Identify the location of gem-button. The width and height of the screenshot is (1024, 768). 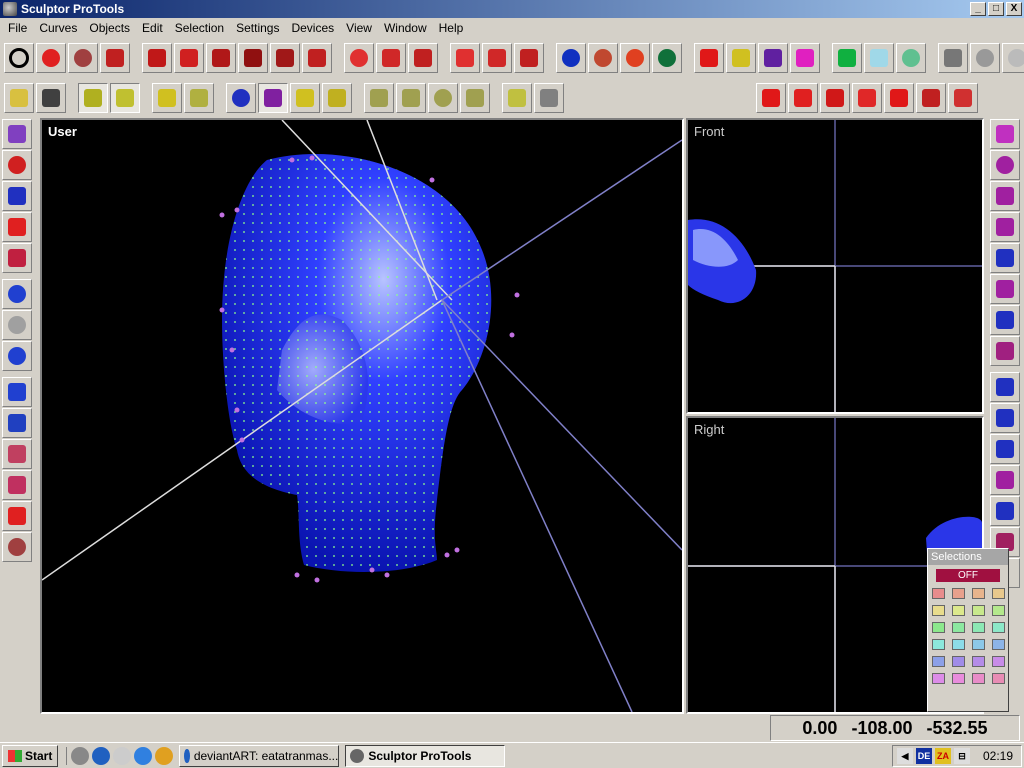
(1005, 480).